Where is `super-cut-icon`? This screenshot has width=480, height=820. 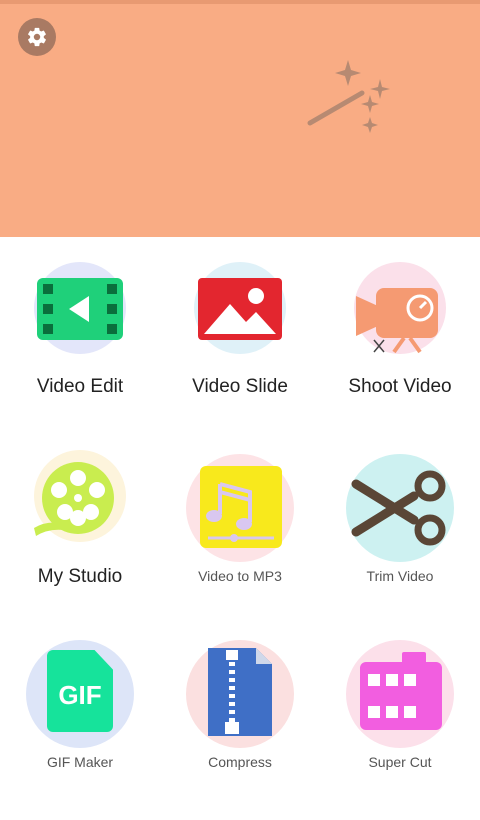 super-cut-icon is located at coordinates (401, 691).